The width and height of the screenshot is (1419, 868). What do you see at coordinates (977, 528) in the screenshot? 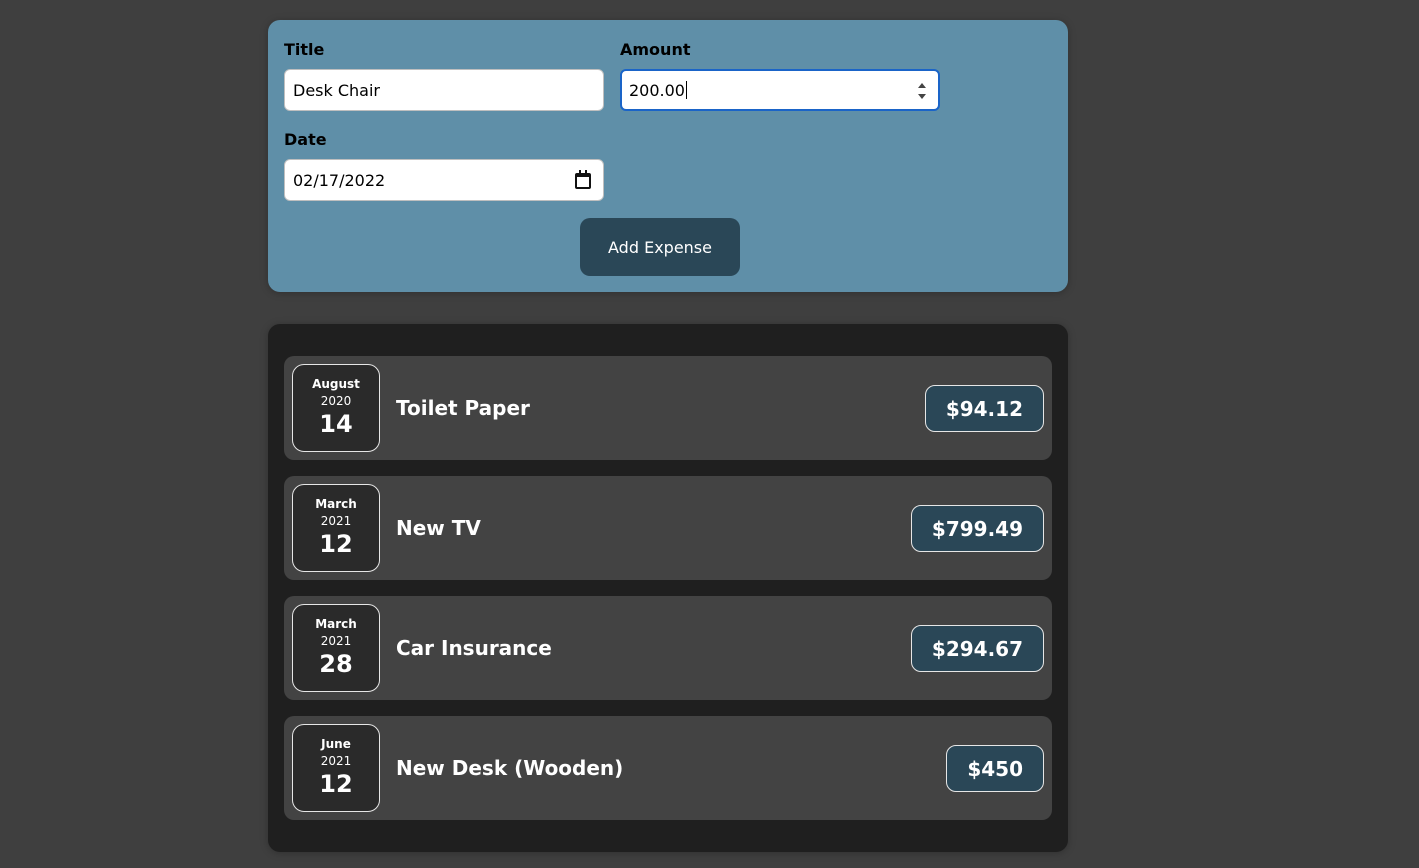
I see `expense-amount-badge: $799.49` at bounding box center [977, 528].